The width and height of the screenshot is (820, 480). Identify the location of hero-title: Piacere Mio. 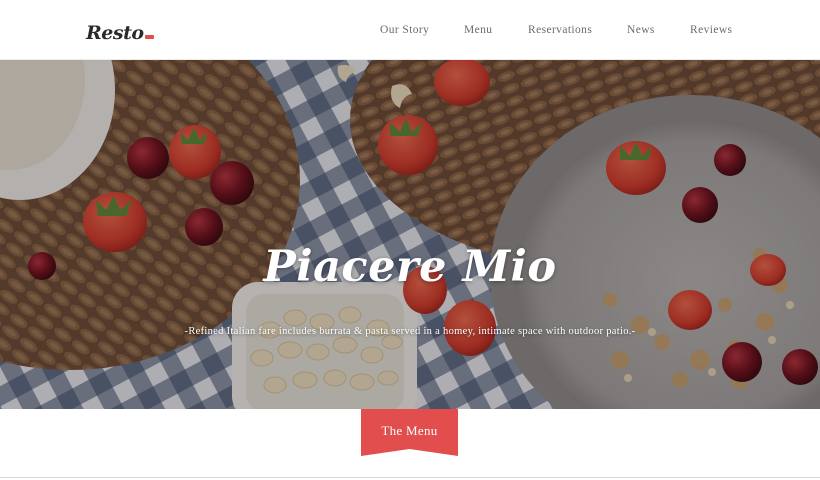
(410, 267).